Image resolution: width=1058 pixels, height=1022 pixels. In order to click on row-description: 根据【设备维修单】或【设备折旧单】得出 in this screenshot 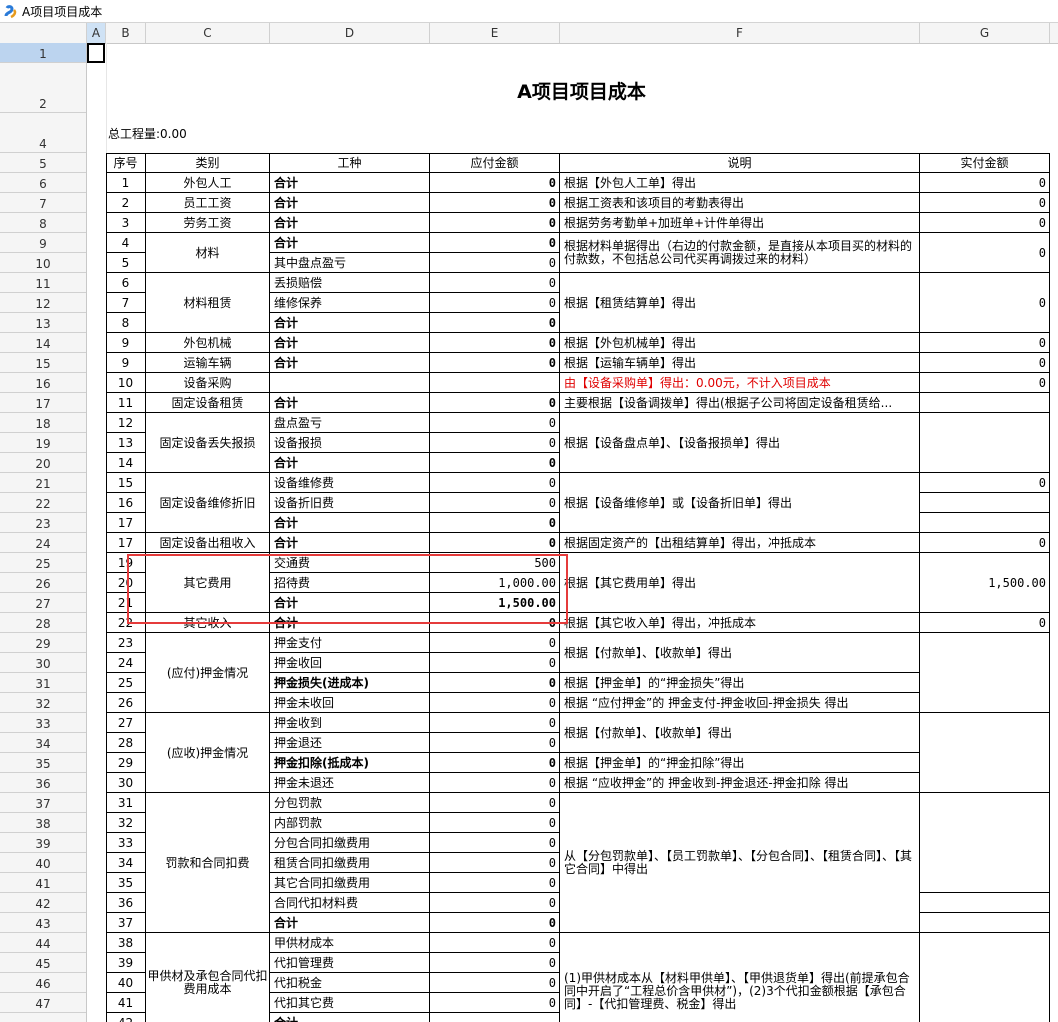, I will do `click(740, 503)`.